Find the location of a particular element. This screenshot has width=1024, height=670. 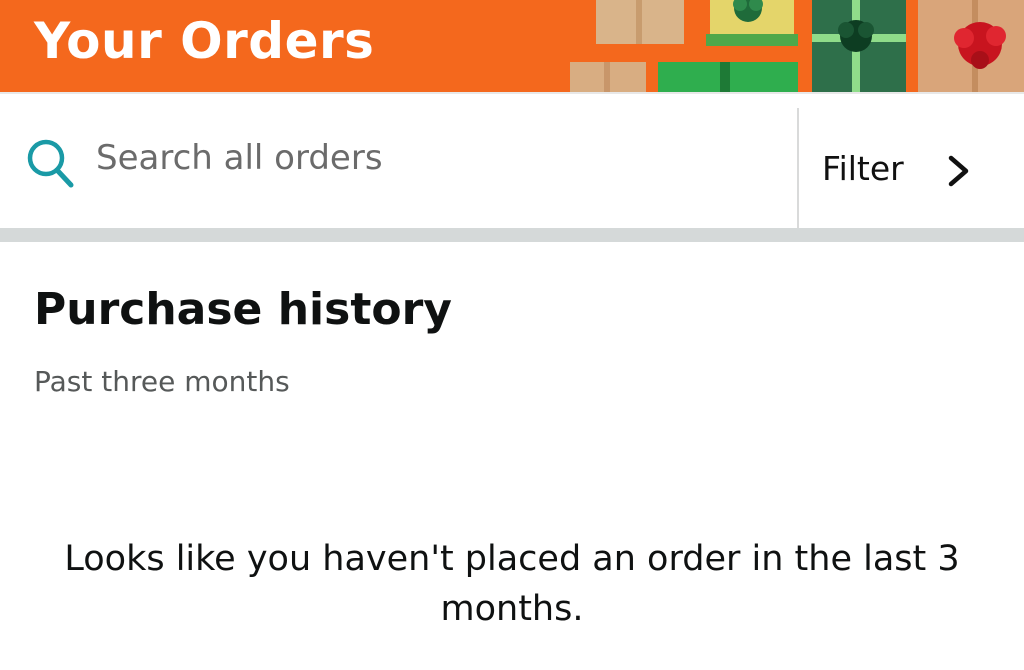

gift-boxes-banner-image is located at coordinates (797, 46).